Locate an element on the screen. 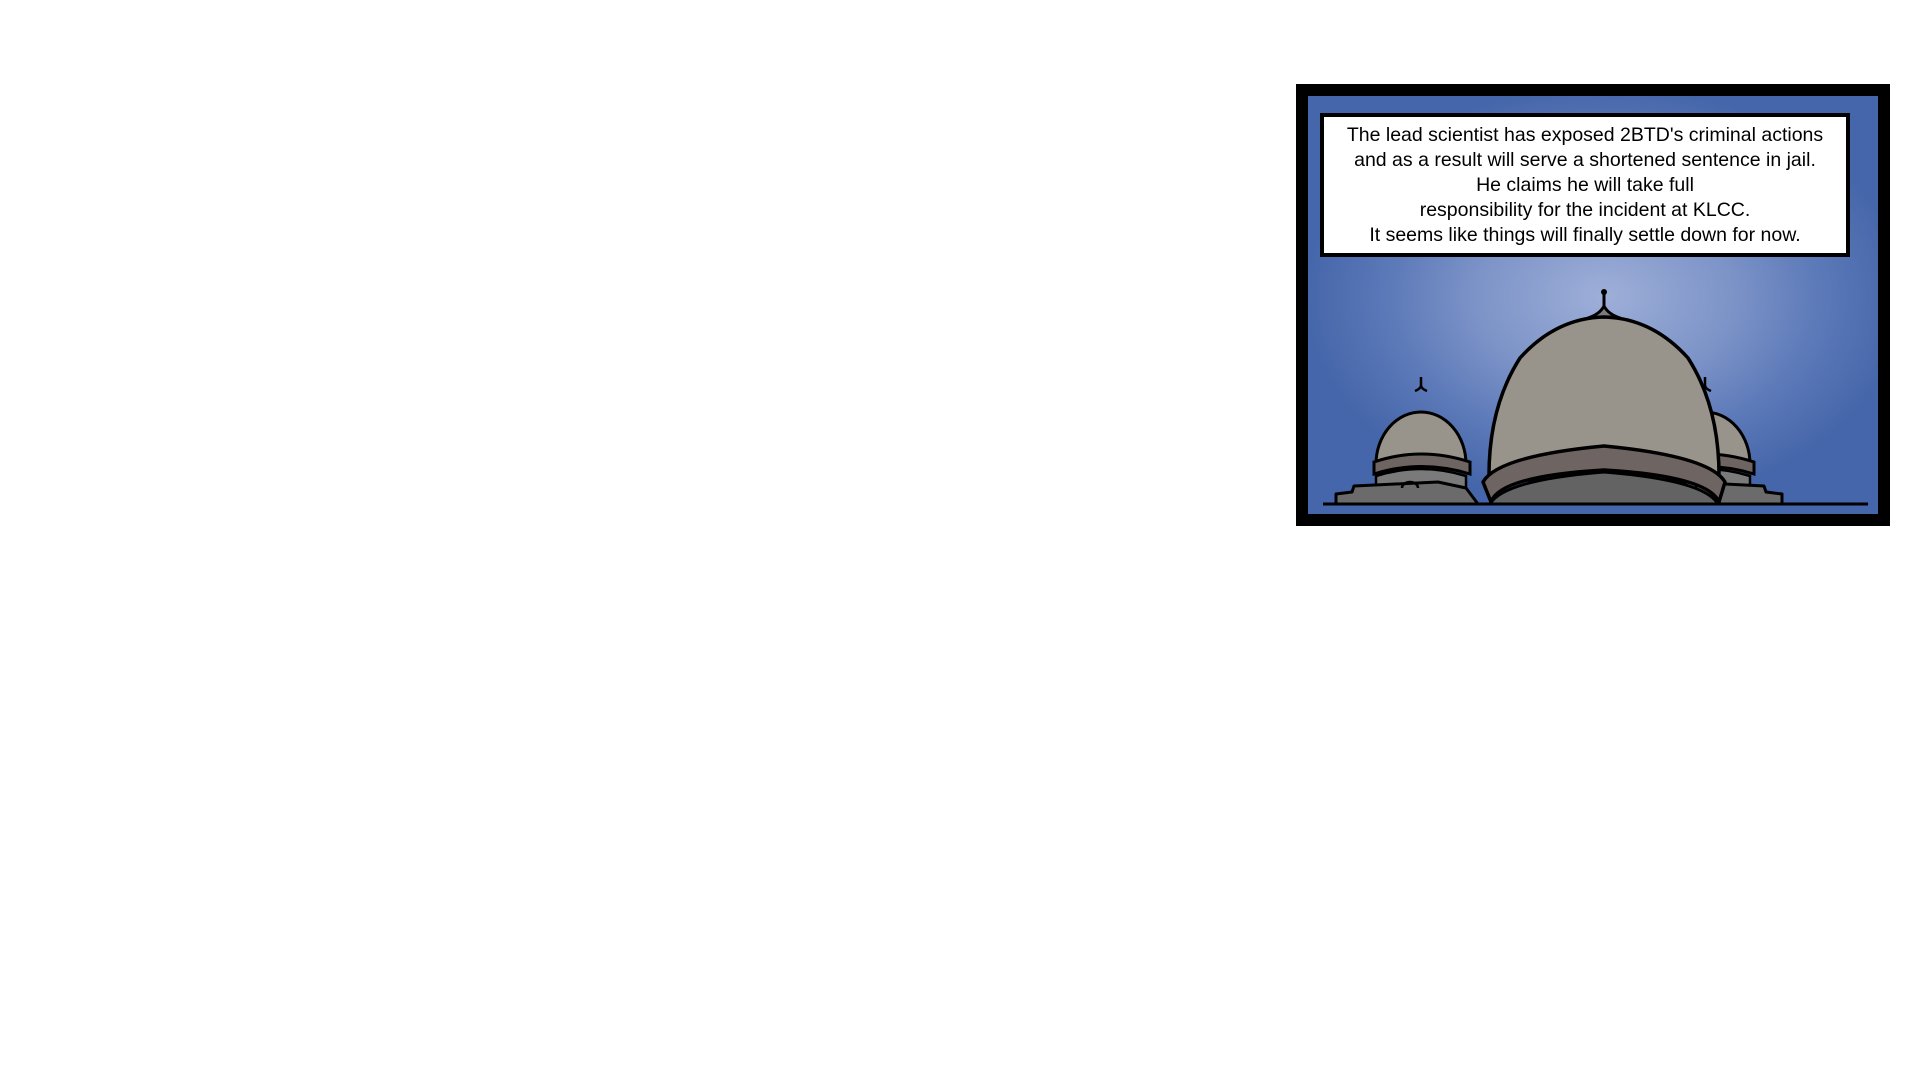 The image size is (1920, 1080). dome-finial is located at coordinates (1604, 304).